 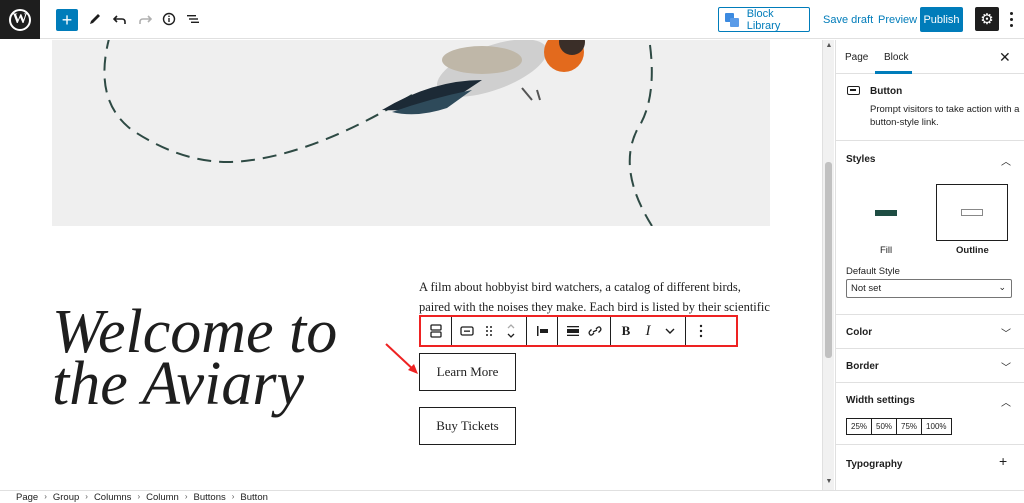 I want to click on width-buttons: 25% 50% 75% 100%, so click(x=899, y=426).